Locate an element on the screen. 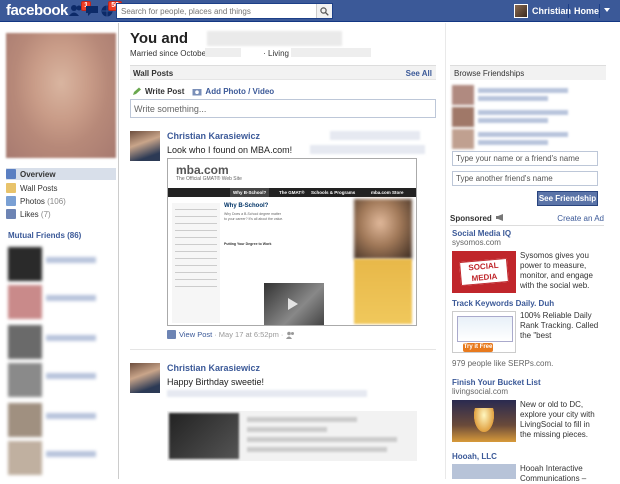 Image resolution: width=620 pixels, height=484 pixels. mutual-friends-header: Mutual Friends (86) is located at coordinates (44, 235).